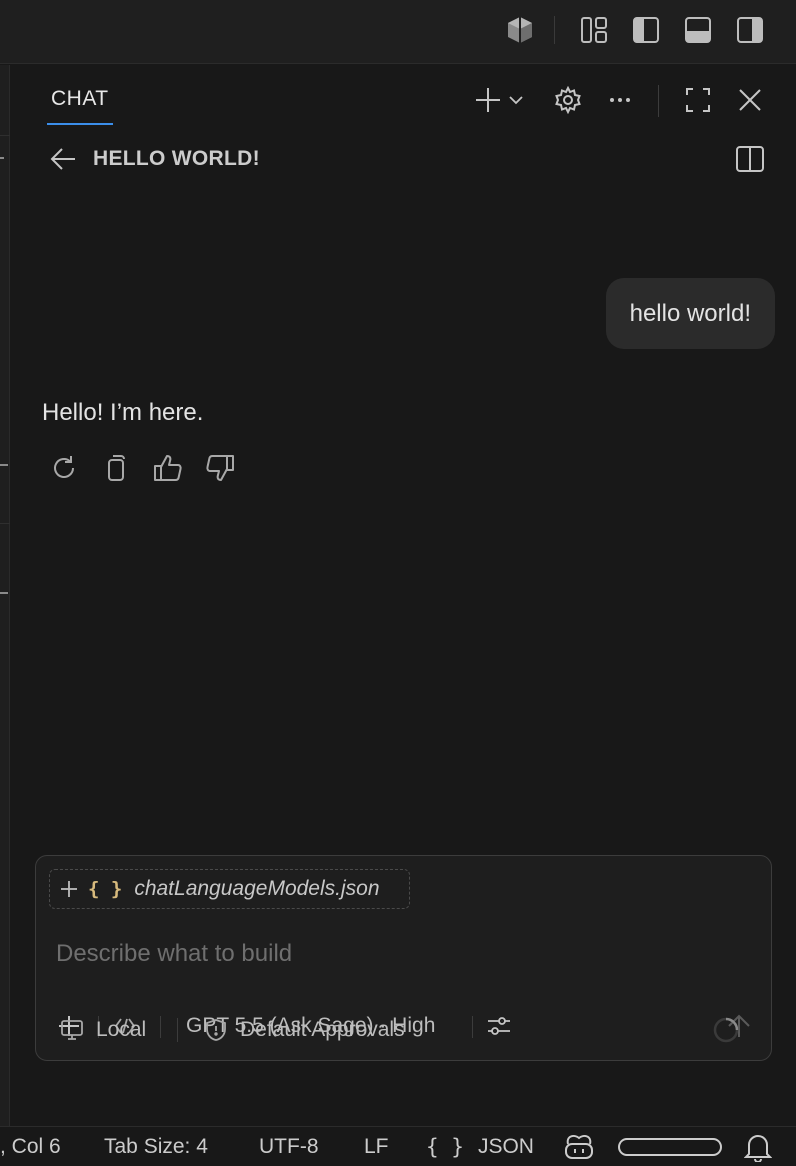 This screenshot has height=1166, width=796. I want to click on progress-pill, so click(670, 1146).